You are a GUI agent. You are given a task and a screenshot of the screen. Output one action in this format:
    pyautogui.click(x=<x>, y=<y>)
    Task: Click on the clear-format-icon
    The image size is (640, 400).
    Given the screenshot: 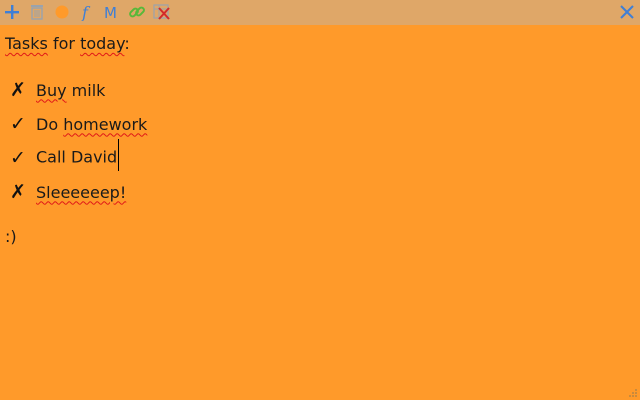 What is the action you would take?
    pyautogui.click(x=161, y=12)
    